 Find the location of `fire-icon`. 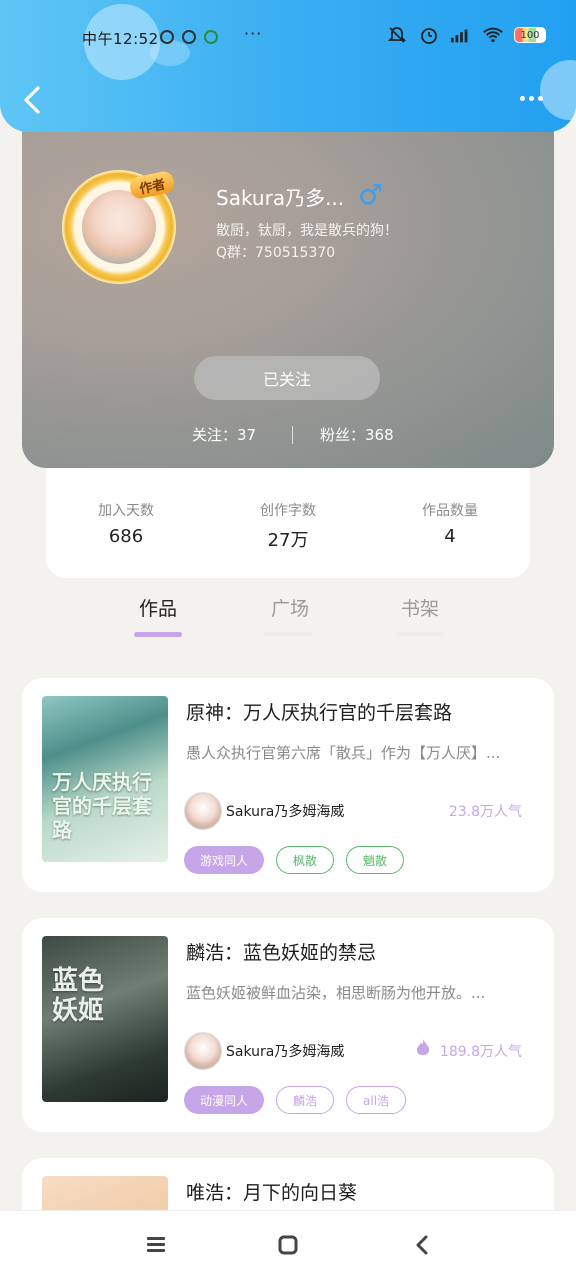

fire-icon is located at coordinates (423, 1050).